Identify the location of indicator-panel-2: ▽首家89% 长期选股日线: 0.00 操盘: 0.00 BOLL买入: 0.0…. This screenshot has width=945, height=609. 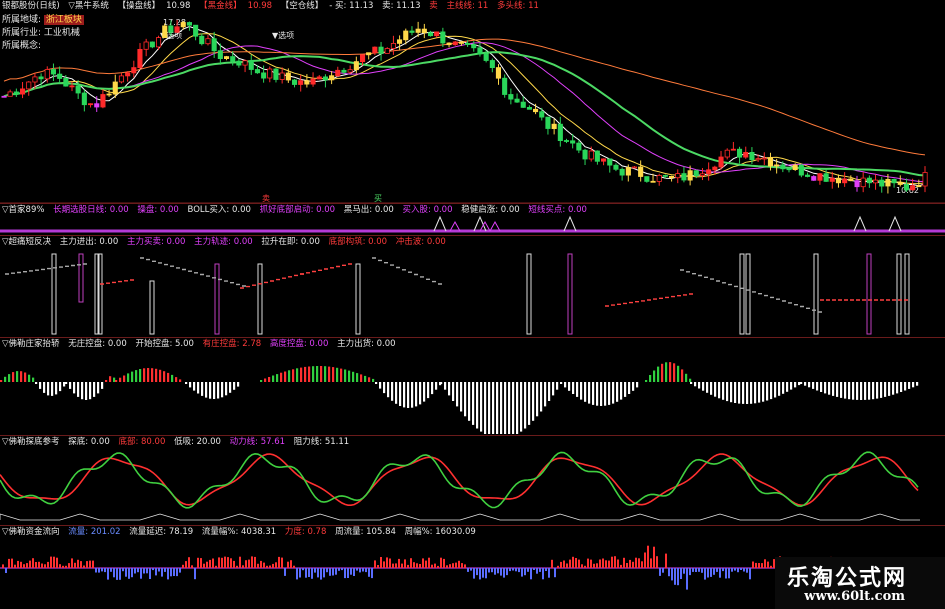
(472, 219).